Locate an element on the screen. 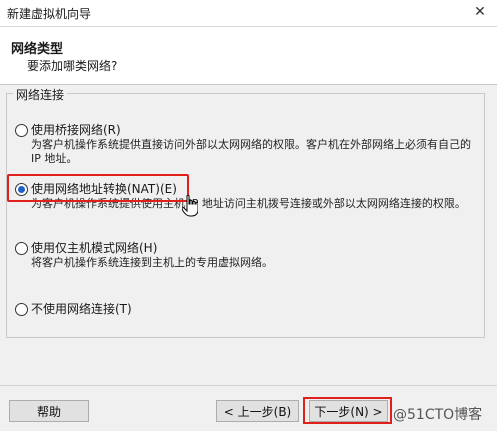  option-bridged-label: 使用桥接网络(R) is located at coordinates (76, 130).